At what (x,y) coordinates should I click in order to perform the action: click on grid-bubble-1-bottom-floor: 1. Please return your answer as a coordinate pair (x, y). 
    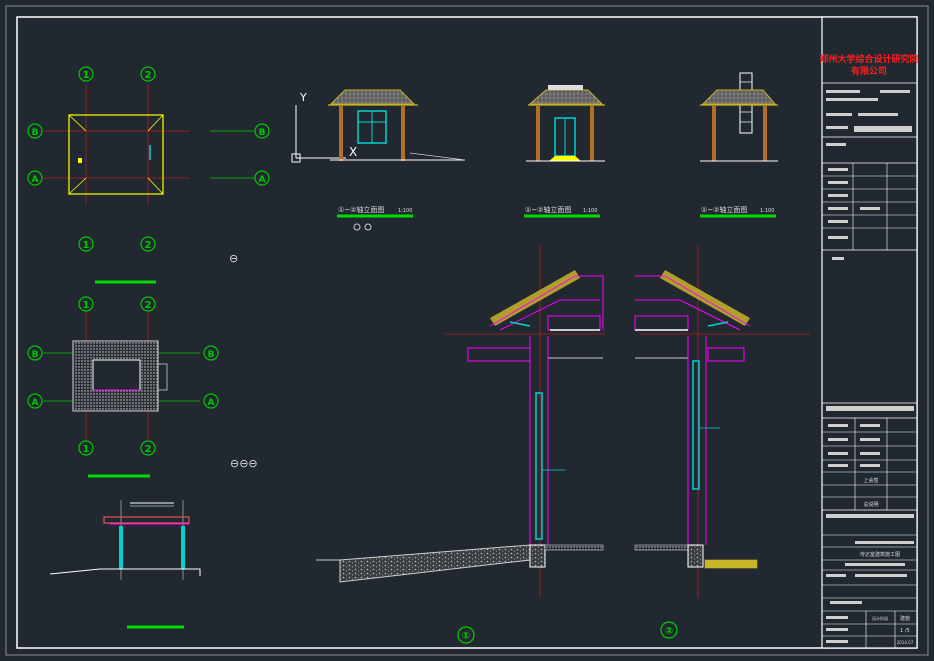
    Looking at the image, I should click on (86, 448).